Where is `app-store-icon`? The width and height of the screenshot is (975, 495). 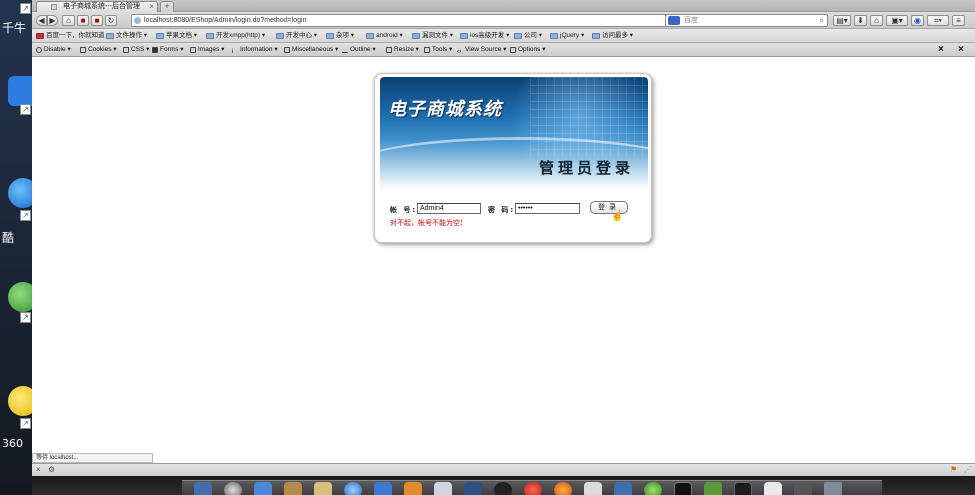 app-store-icon is located at coordinates (353, 488).